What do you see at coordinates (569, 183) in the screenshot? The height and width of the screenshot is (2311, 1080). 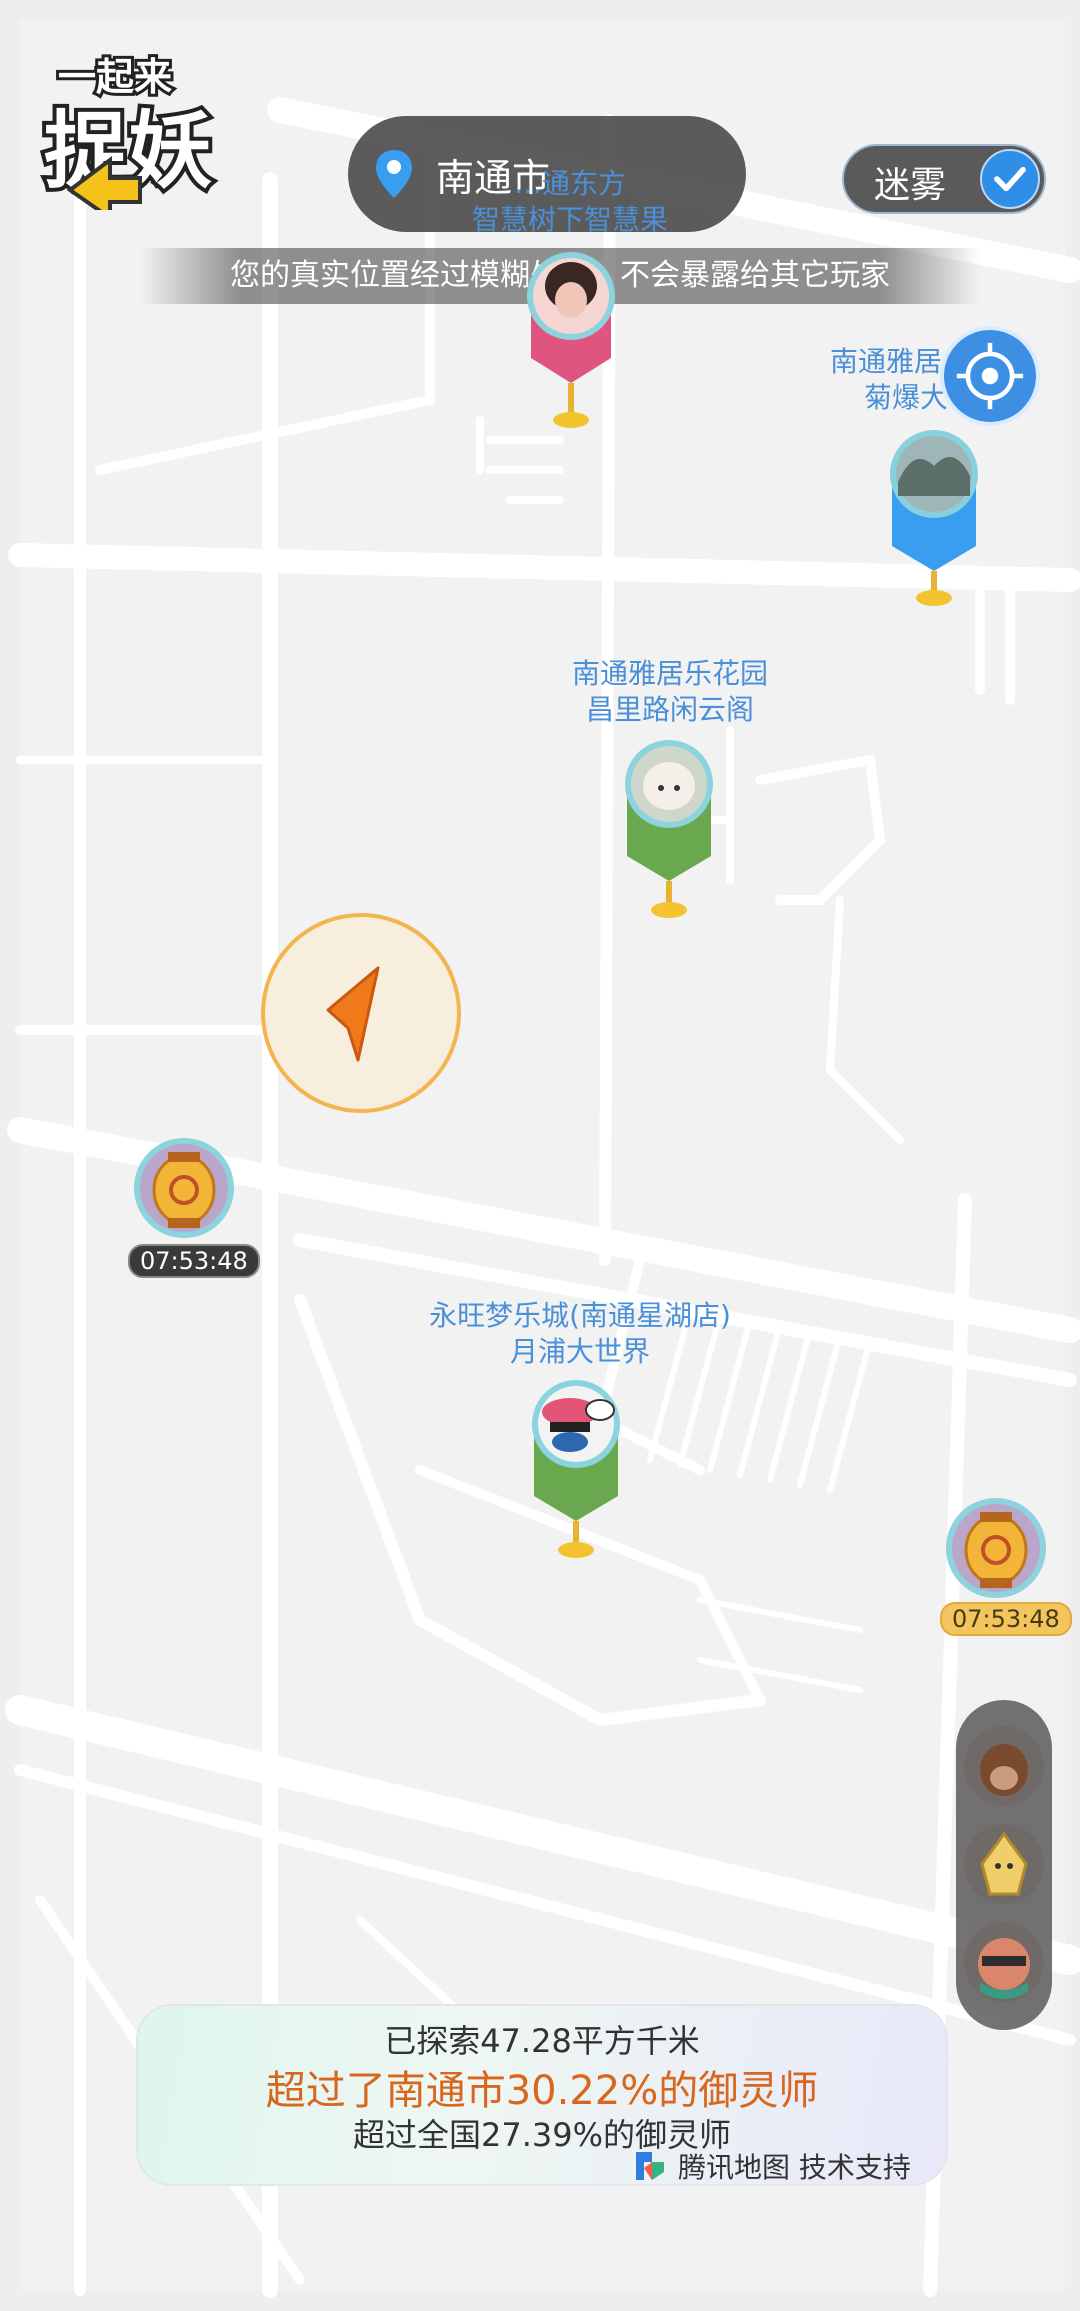 I see `poi-name: …通东方` at bounding box center [569, 183].